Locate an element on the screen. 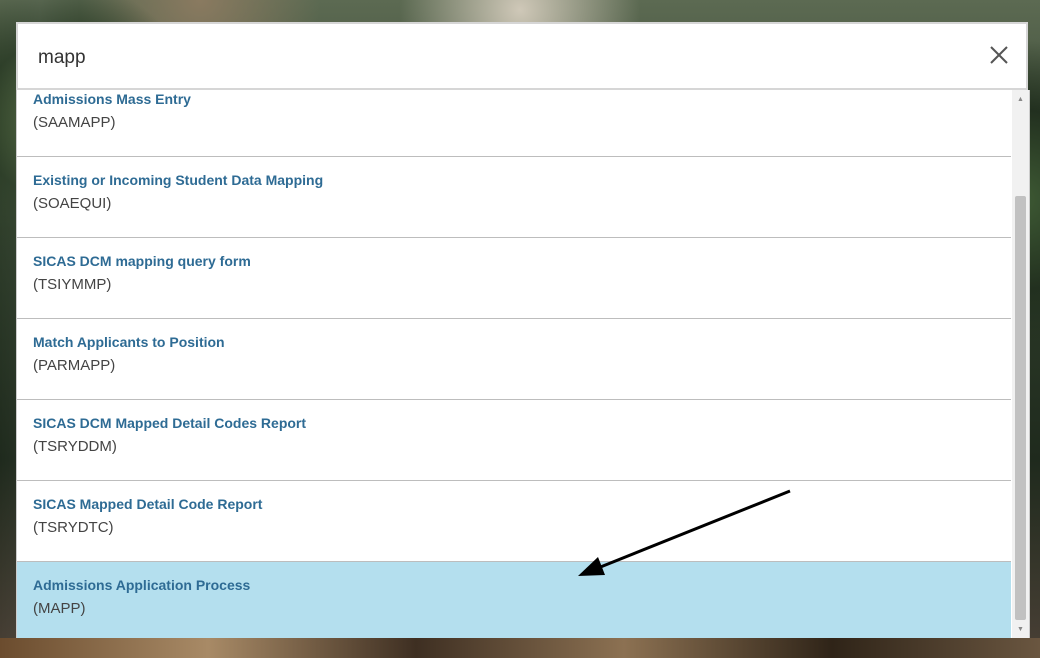 The height and width of the screenshot is (658, 1040). vertical-scrollbar: ▲ ▼ is located at coordinates (1020, 364).